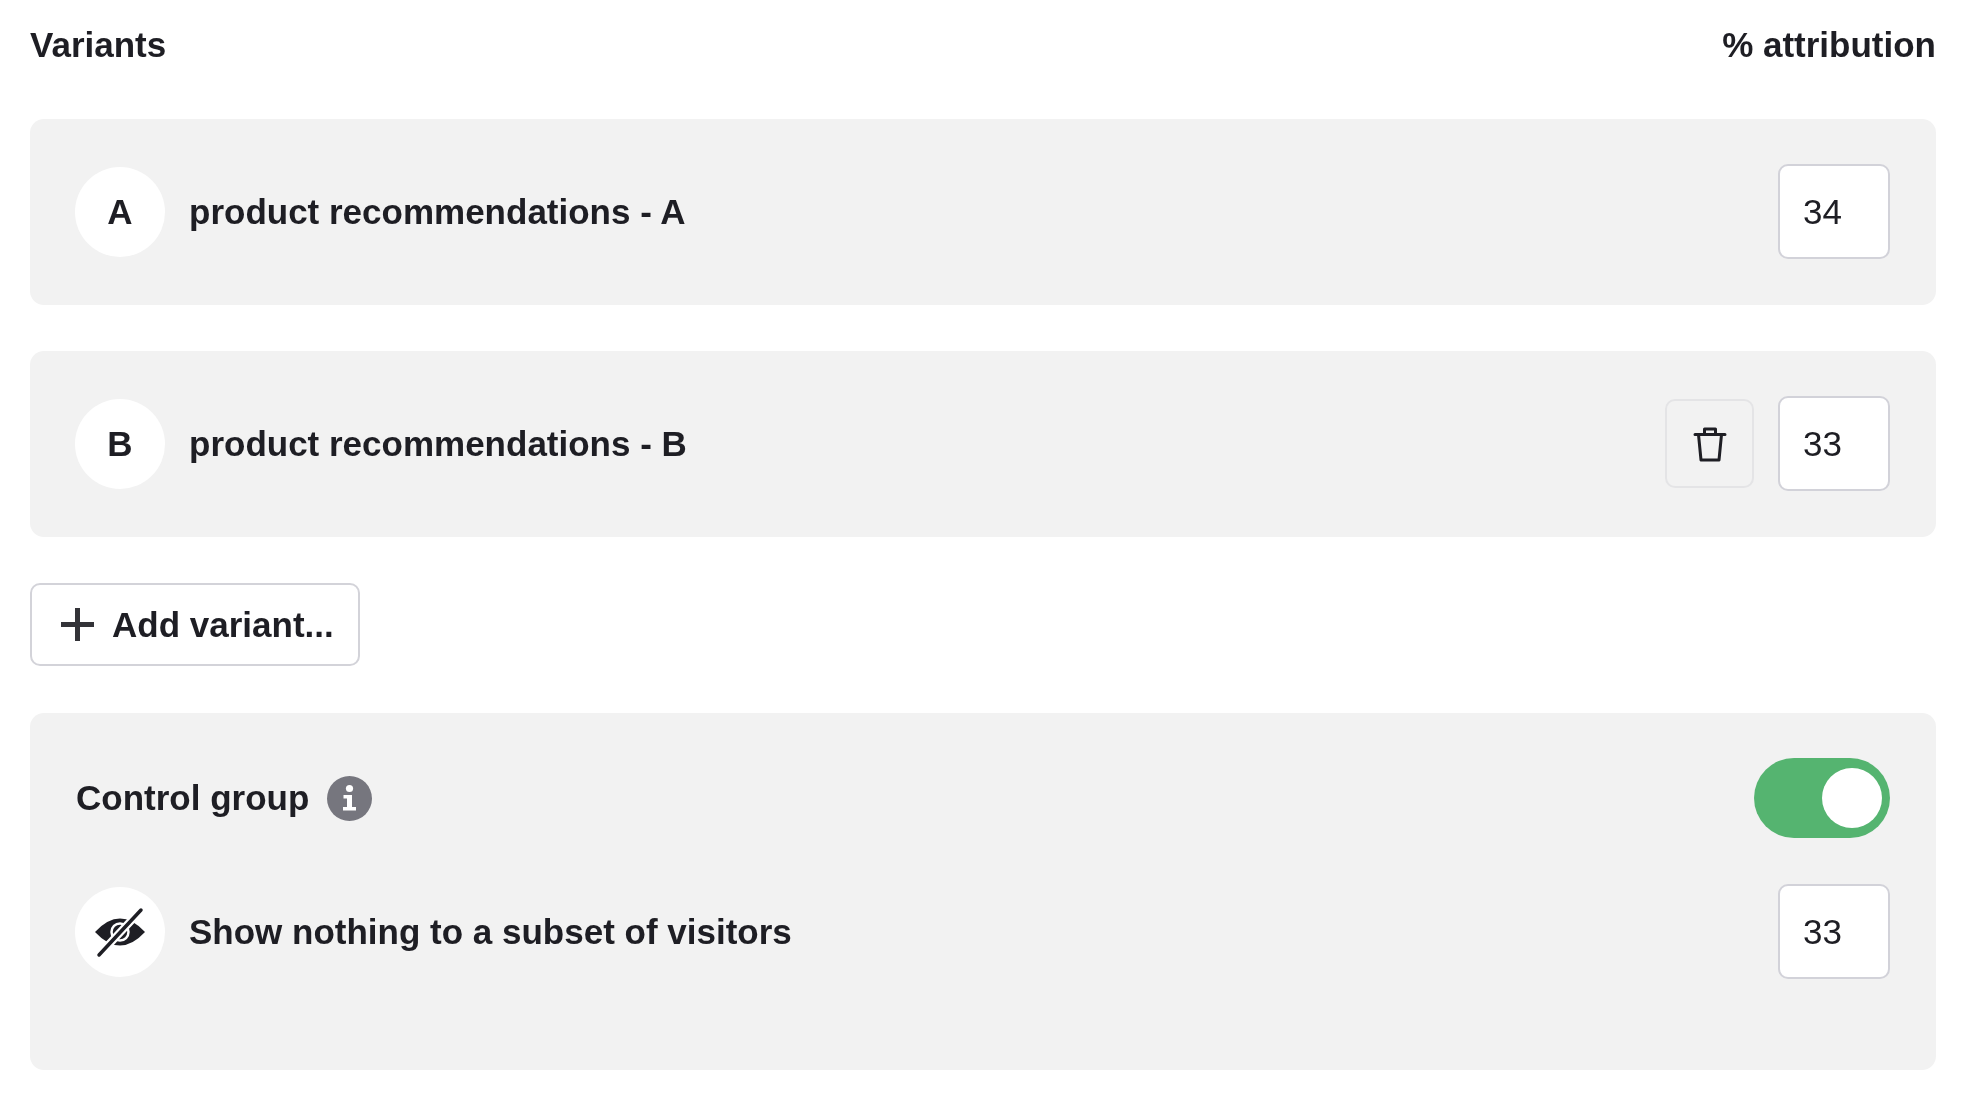 The height and width of the screenshot is (1104, 1966). Describe the element at coordinates (77, 624) in the screenshot. I see `plus-icon` at that location.